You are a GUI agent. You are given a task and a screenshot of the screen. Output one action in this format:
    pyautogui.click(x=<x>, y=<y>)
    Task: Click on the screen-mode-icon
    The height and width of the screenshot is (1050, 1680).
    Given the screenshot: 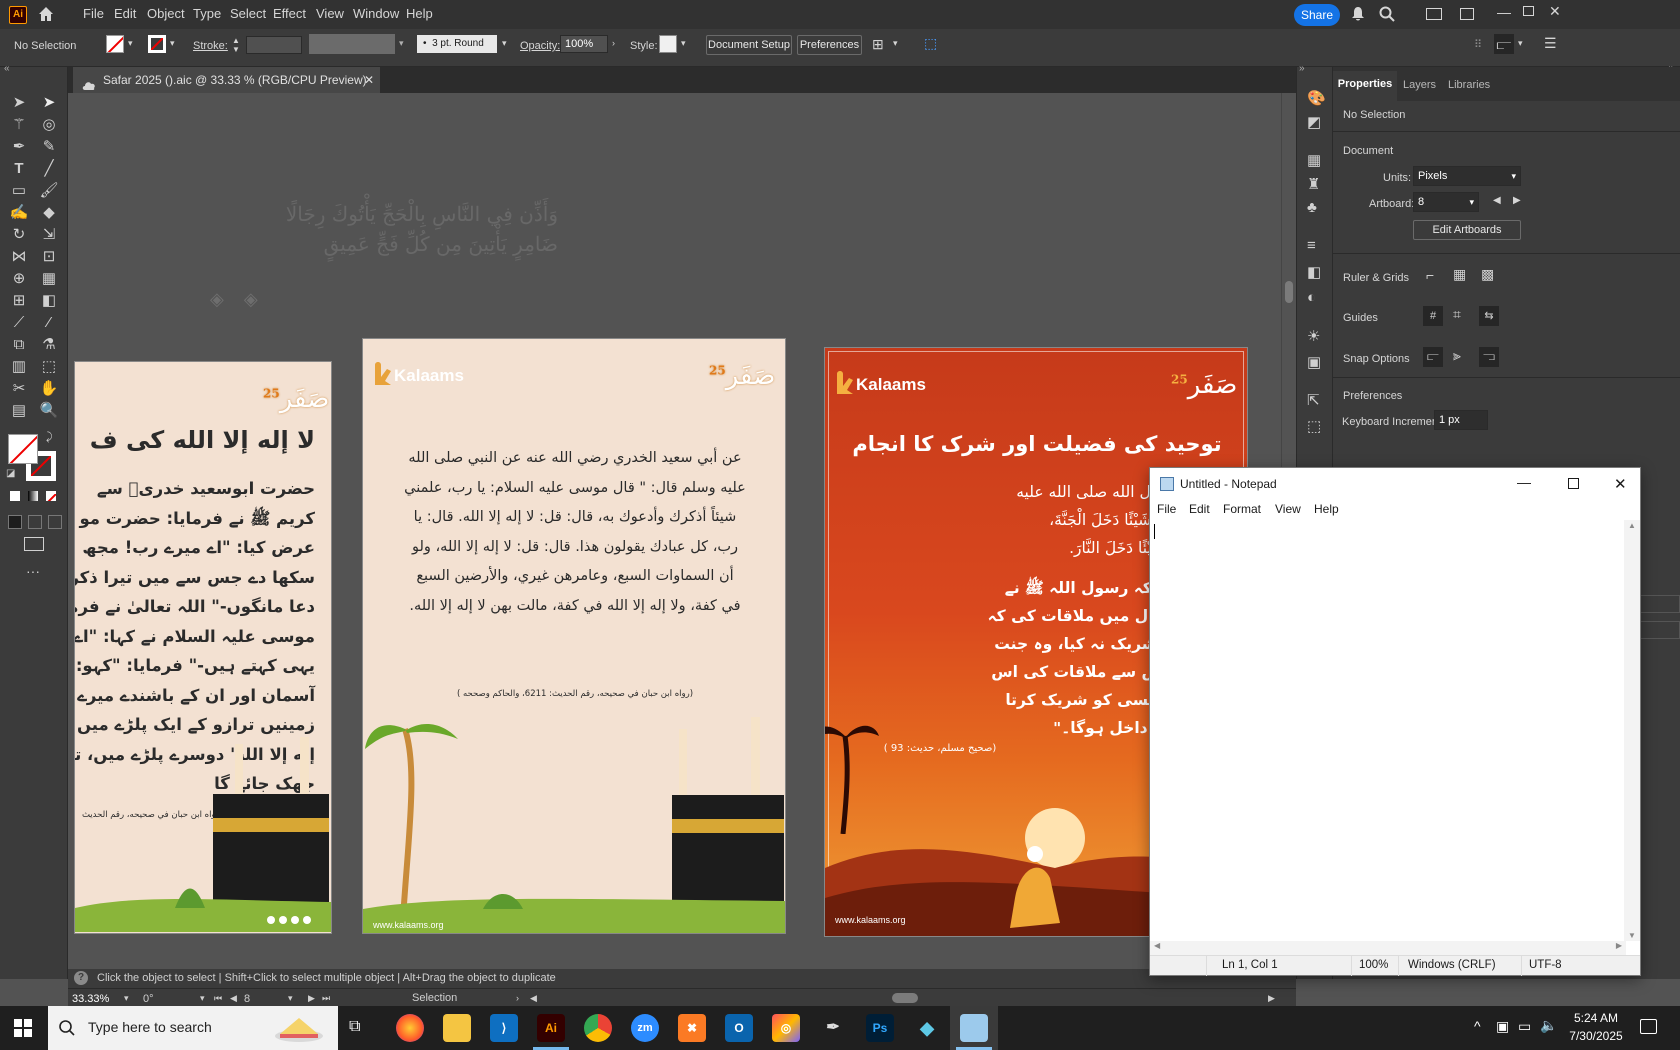 What is the action you would take?
    pyautogui.click(x=34, y=544)
    